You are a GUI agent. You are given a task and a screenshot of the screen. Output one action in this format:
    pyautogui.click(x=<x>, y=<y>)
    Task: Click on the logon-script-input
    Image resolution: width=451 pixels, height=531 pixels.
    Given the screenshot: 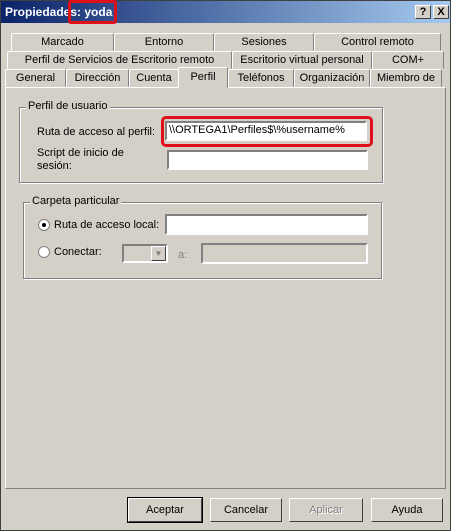 What is the action you would take?
    pyautogui.click(x=267, y=160)
    